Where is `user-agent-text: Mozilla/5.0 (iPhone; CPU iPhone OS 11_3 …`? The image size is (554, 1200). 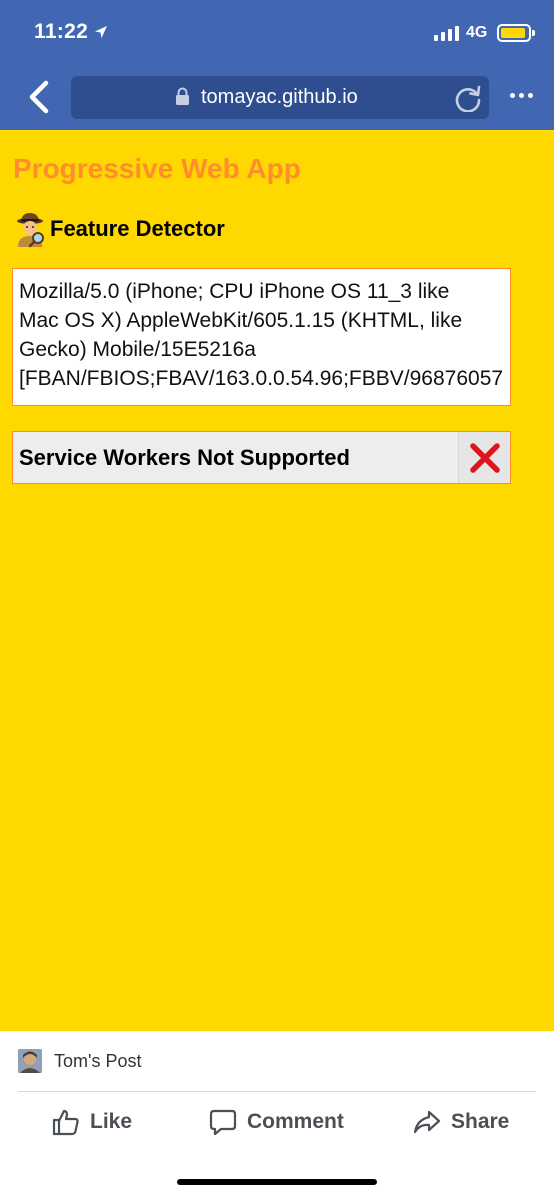 user-agent-text: Mozilla/5.0 (iPhone; CPU iPhone OS 11_3 … is located at coordinates (264, 335).